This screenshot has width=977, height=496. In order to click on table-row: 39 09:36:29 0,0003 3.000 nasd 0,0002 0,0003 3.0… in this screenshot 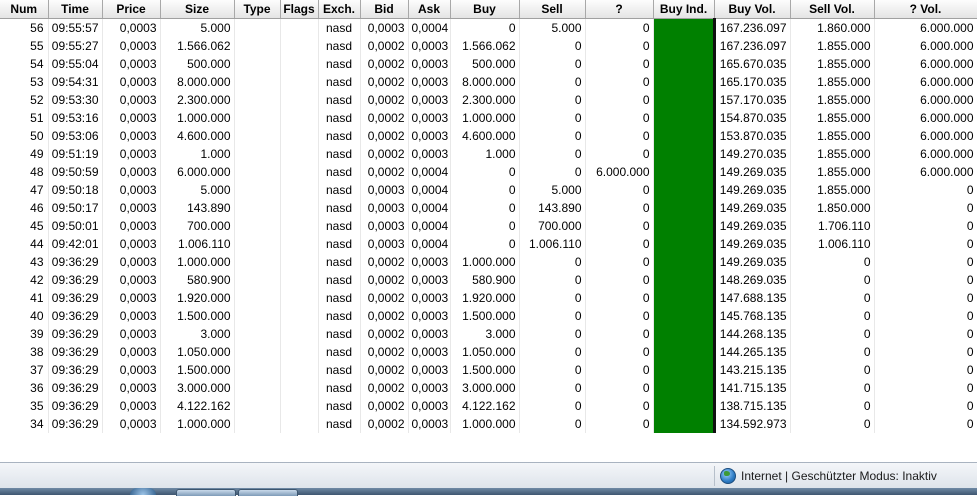, I will do `click(488, 334)`.